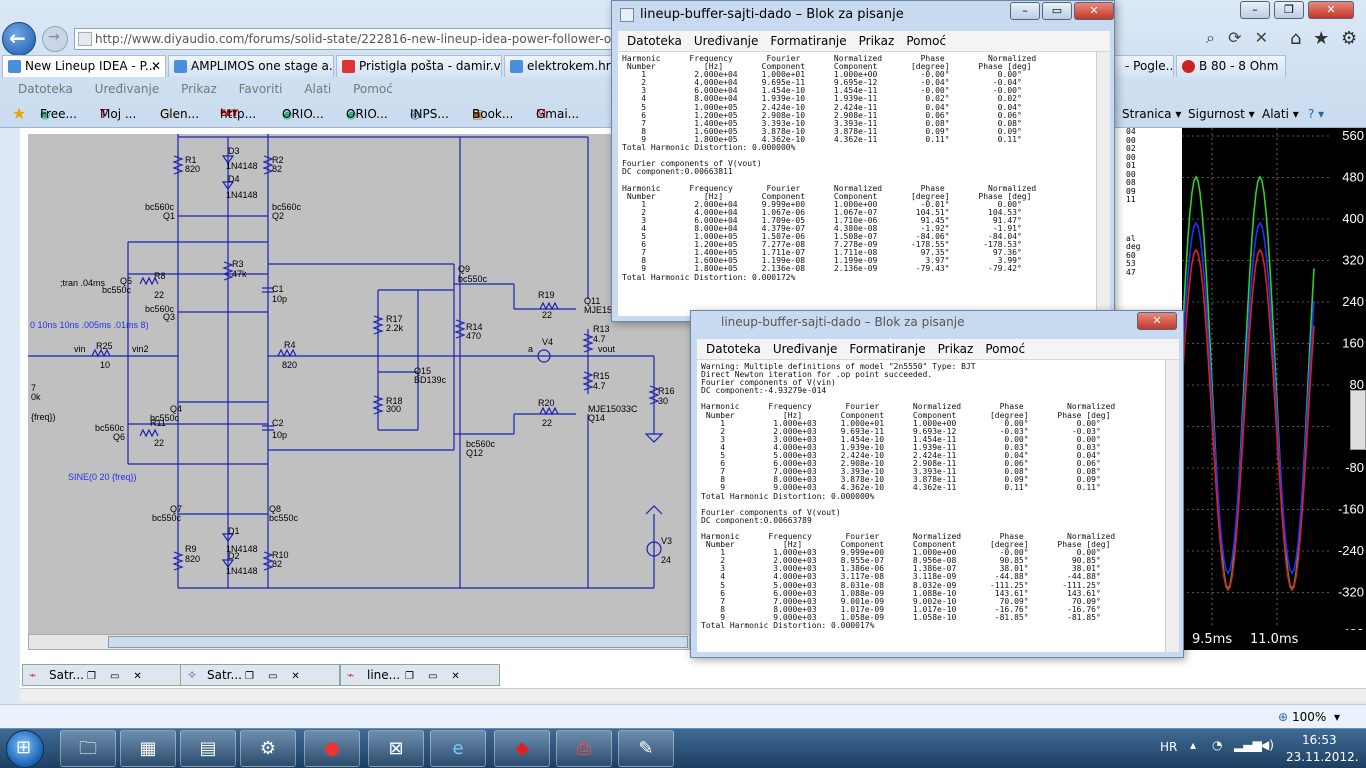 Image resolution: width=1366 pixels, height=768 pixels. Describe the element at coordinates (458, 748) in the screenshot. I see `taskbar-ie: e` at that location.